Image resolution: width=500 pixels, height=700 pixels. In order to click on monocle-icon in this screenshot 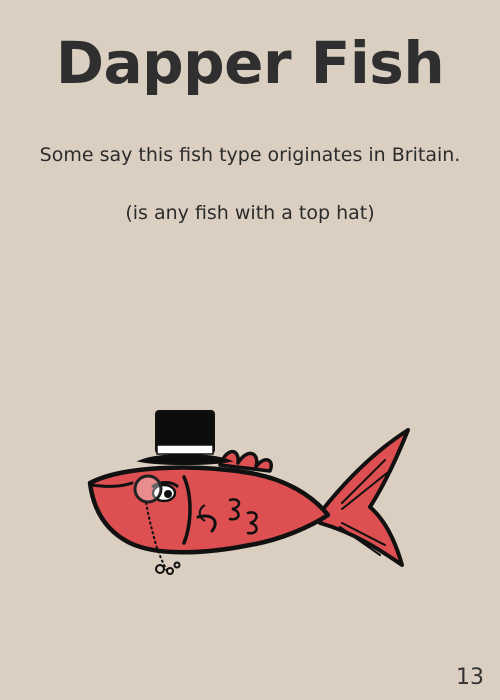, I will do `click(148, 489)`.